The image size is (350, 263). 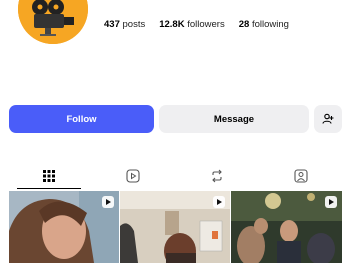 I want to click on reels-icon, so click(x=133, y=176).